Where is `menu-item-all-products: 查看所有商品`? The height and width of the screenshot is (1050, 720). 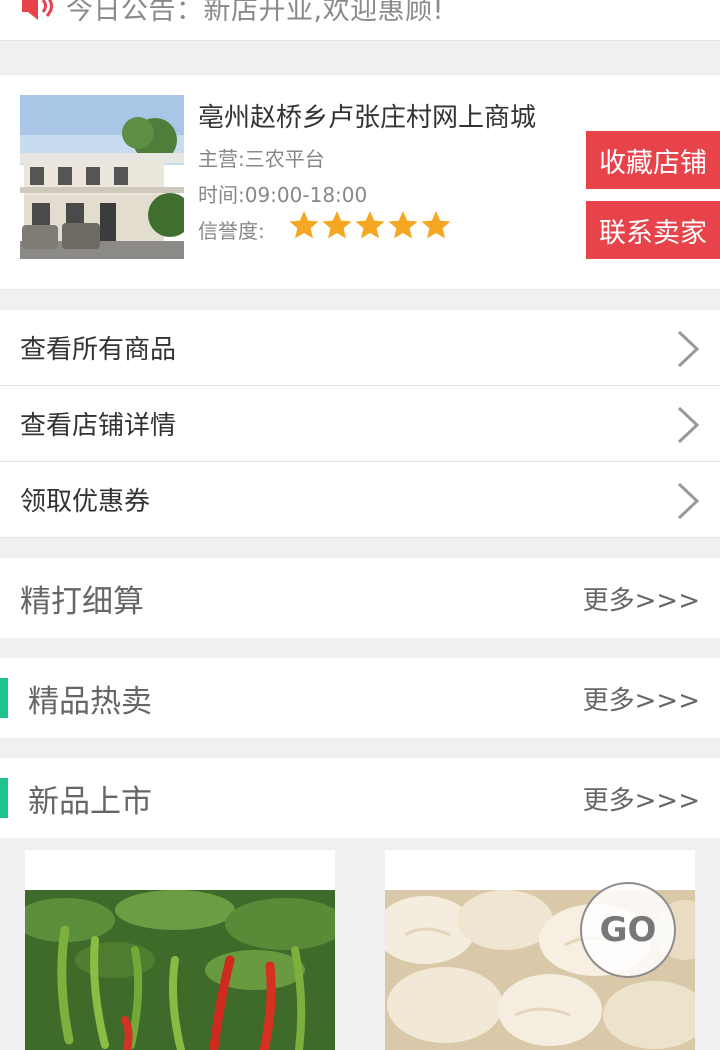
menu-item-all-products: 查看所有商品 is located at coordinates (360, 348).